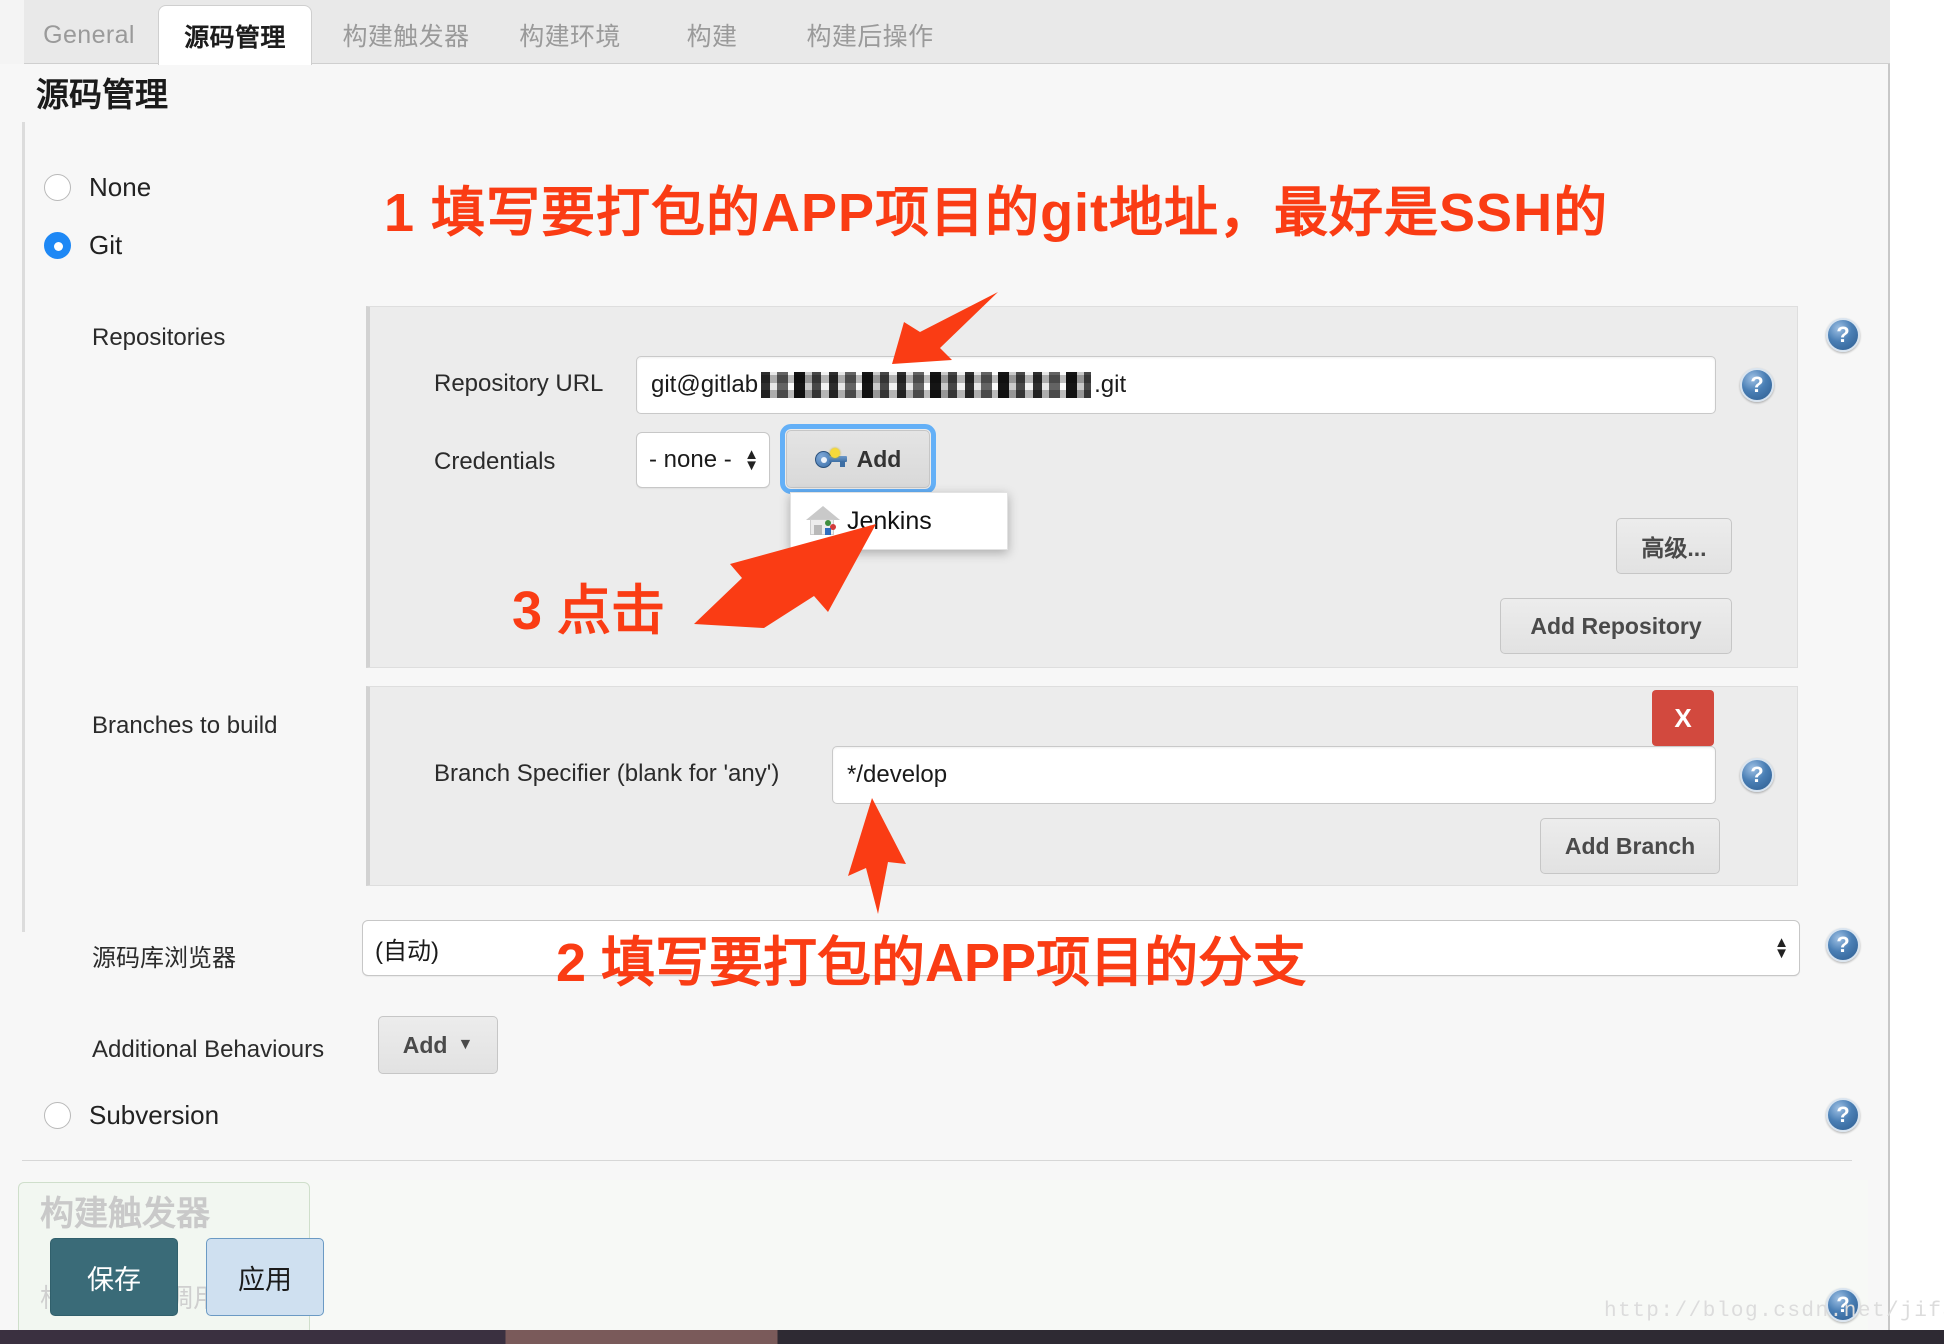 This screenshot has width=1944, height=1344. I want to click on repository-url-redaction, so click(926, 385).